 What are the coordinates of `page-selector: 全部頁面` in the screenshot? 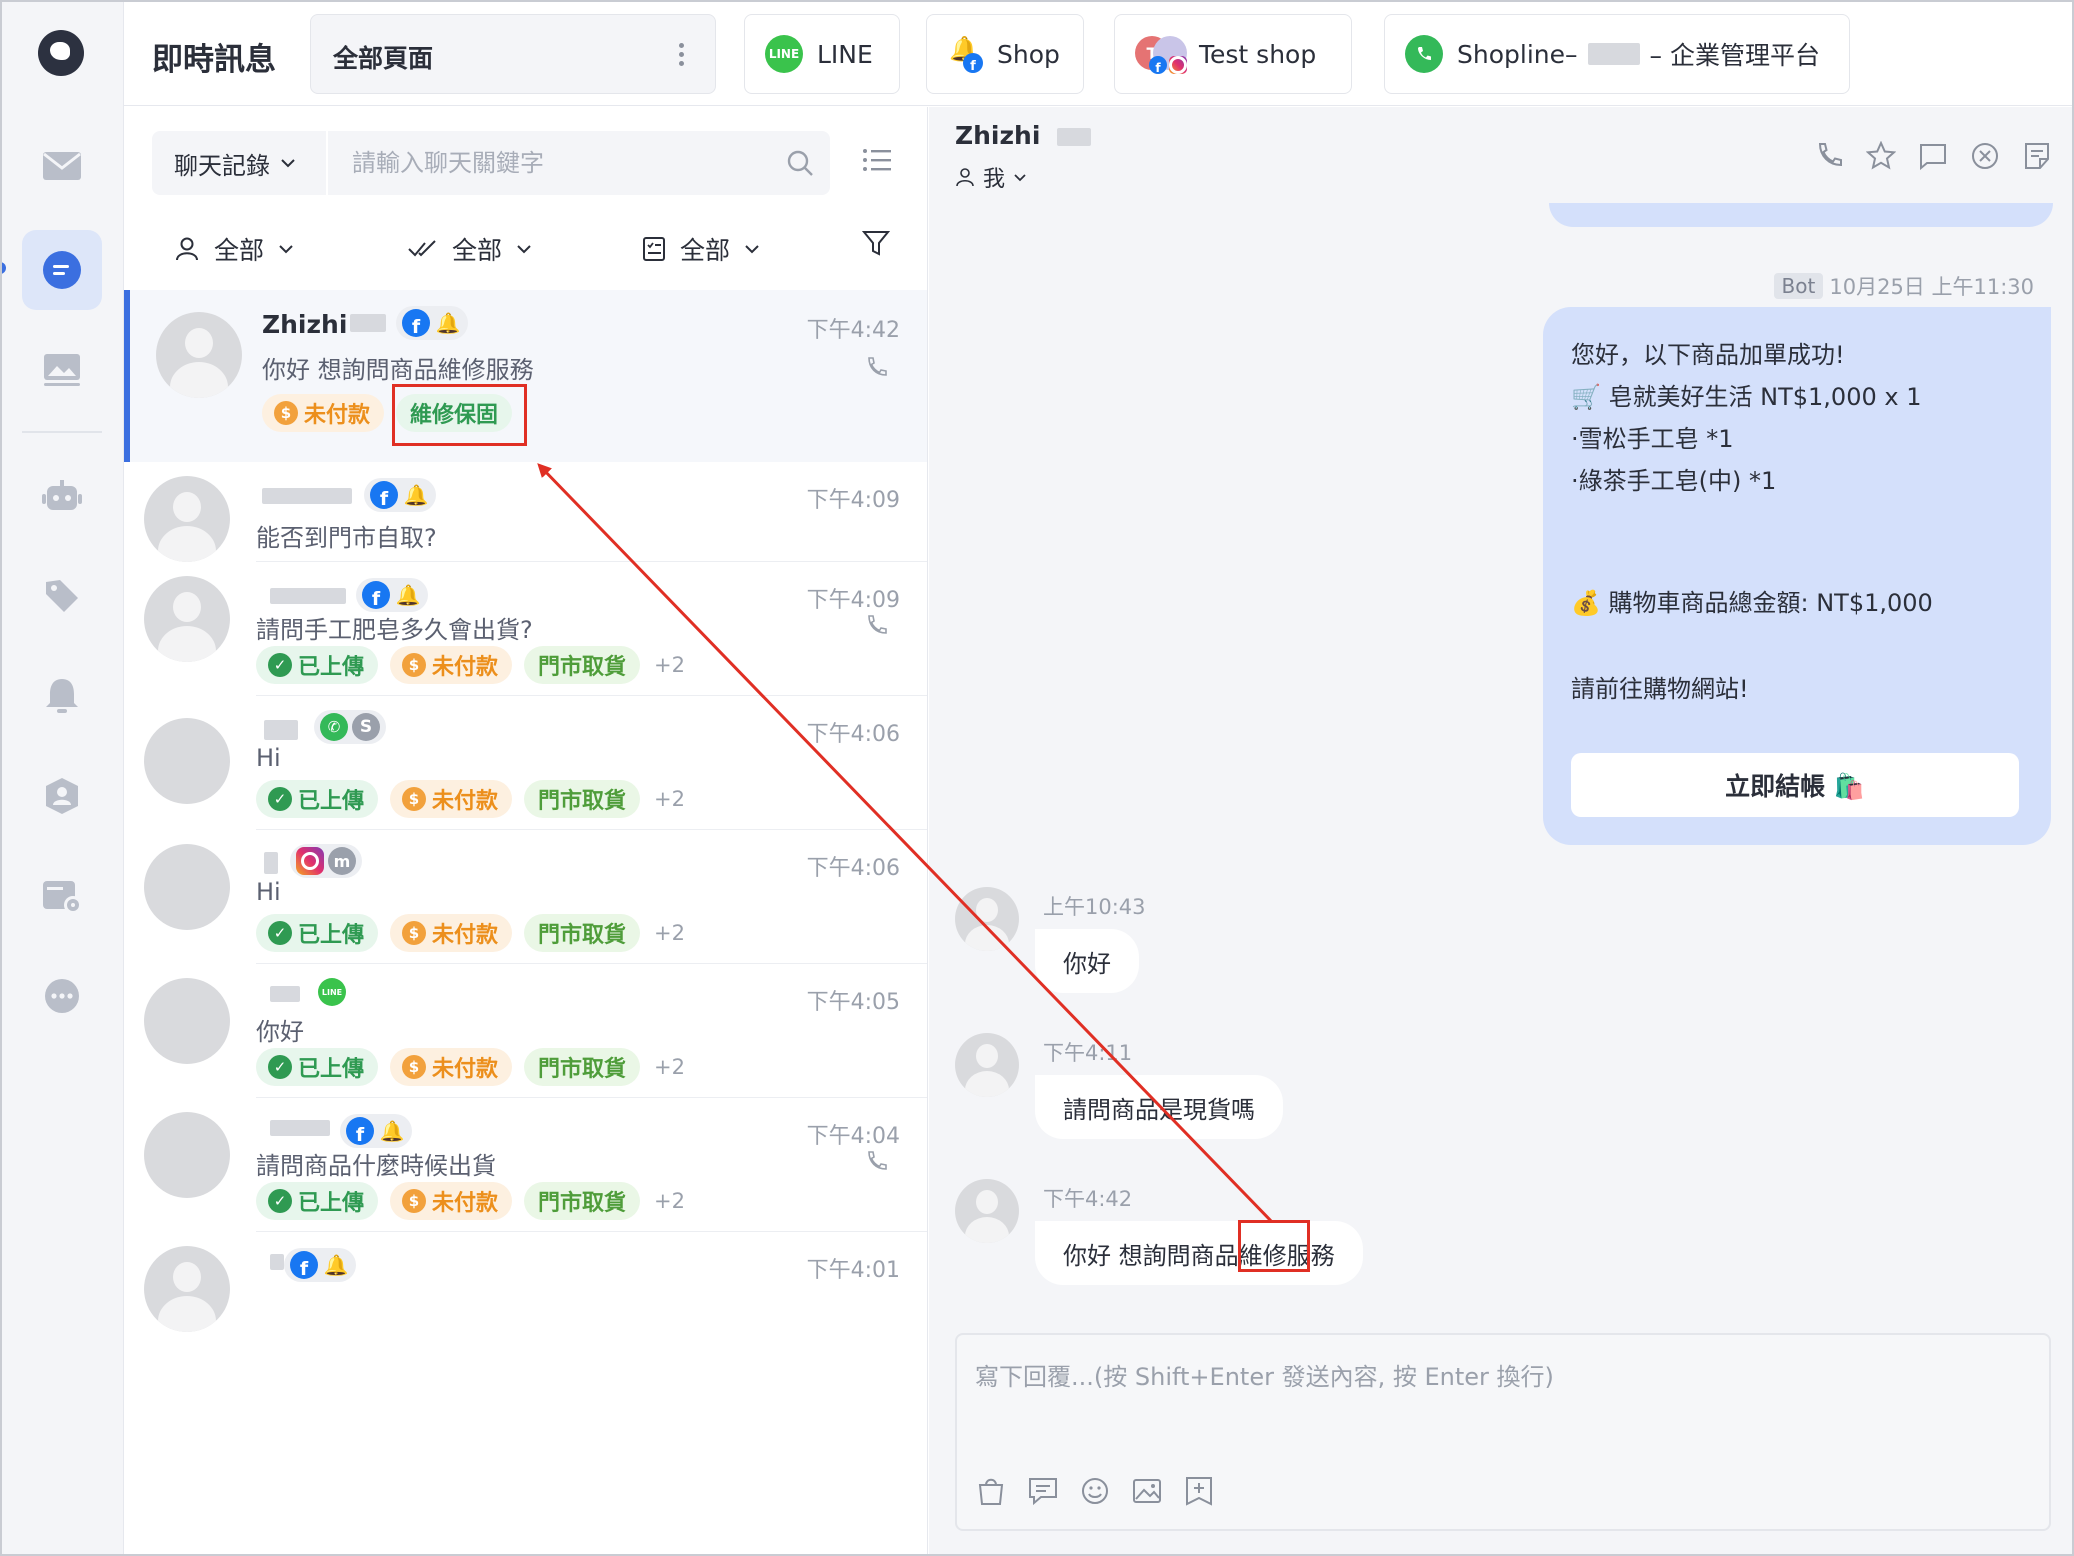 It's located at (513, 54).